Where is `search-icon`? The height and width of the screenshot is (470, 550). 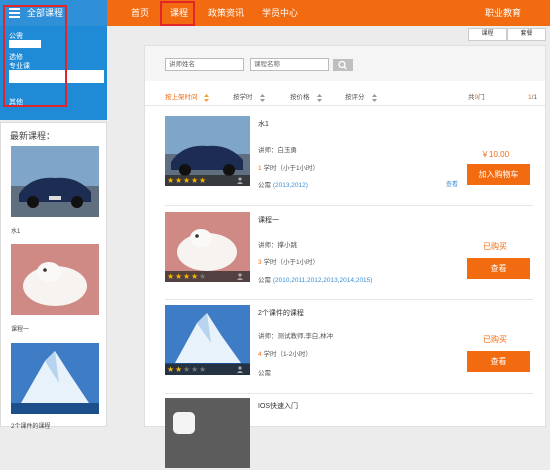
search-icon is located at coordinates (342, 65).